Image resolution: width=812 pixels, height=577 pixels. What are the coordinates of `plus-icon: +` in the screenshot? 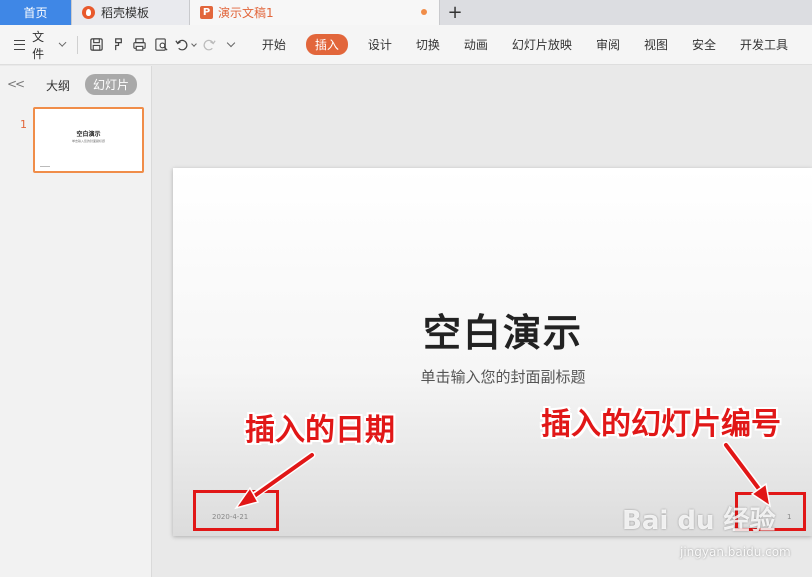 It's located at (455, 12).